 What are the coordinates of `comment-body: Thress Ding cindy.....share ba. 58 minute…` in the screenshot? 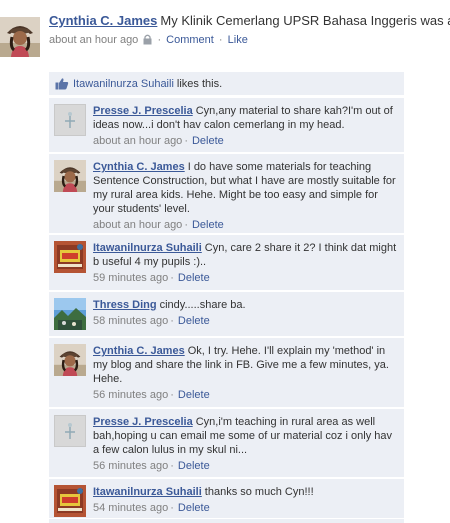 It's located at (245, 313).